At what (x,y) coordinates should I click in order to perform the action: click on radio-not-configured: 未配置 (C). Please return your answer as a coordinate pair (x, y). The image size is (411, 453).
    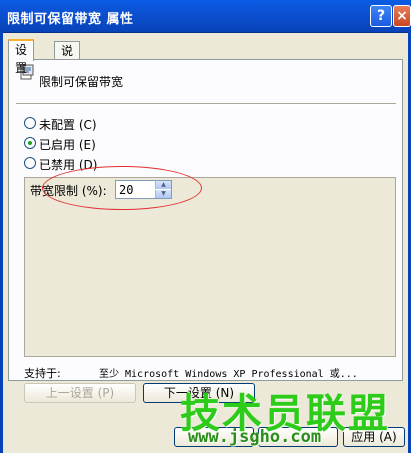
    Looking at the image, I should click on (99, 124).